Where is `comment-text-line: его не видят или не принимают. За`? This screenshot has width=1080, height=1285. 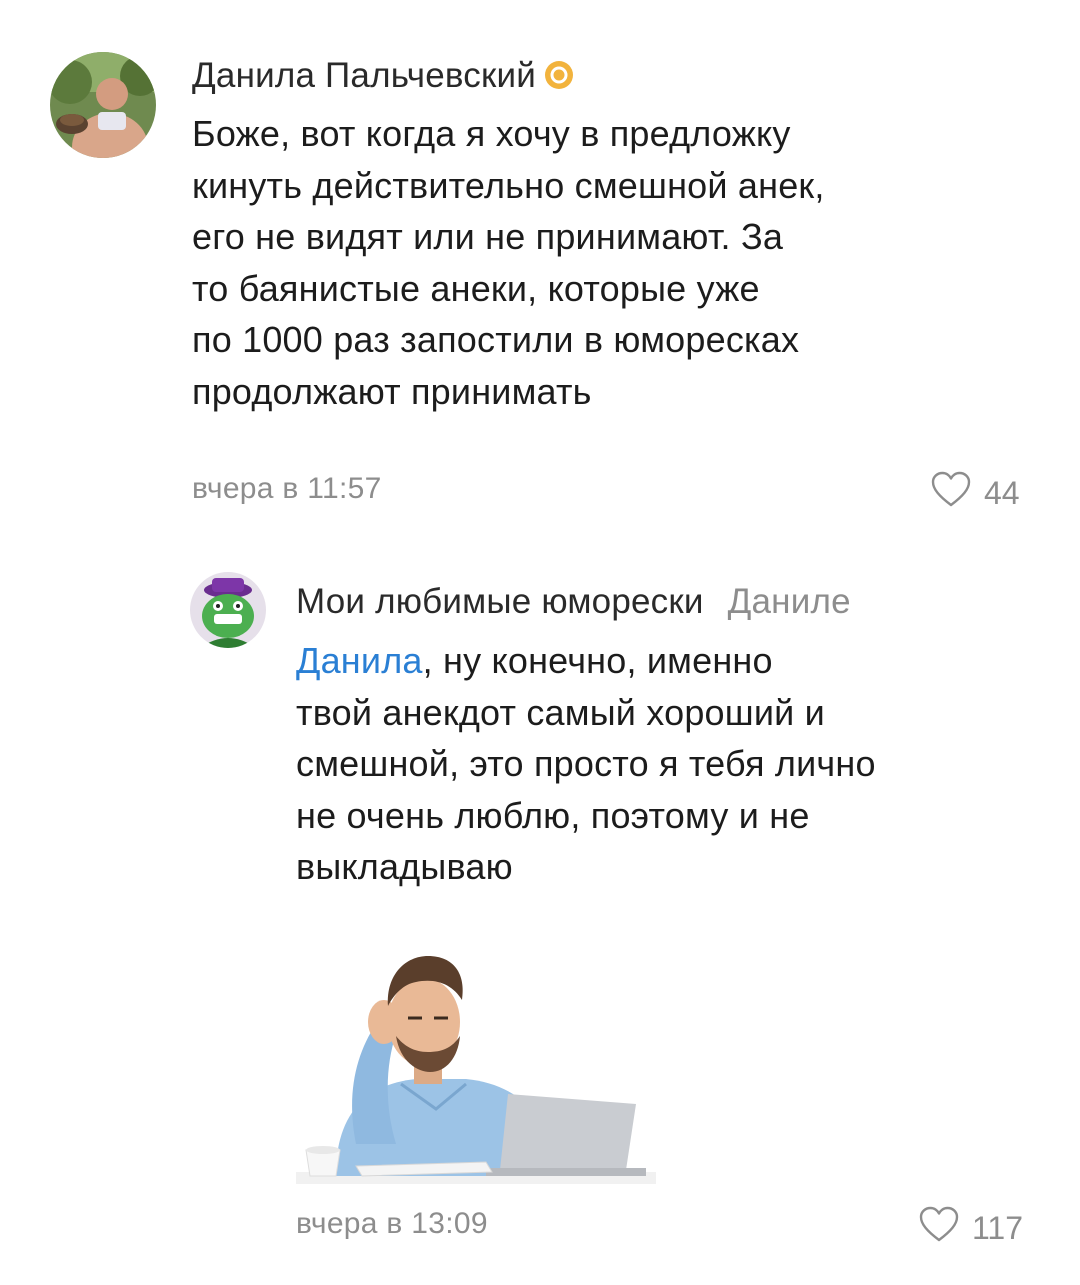
comment-text-line: его не видят или не принимают. За is located at coordinates (488, 236).